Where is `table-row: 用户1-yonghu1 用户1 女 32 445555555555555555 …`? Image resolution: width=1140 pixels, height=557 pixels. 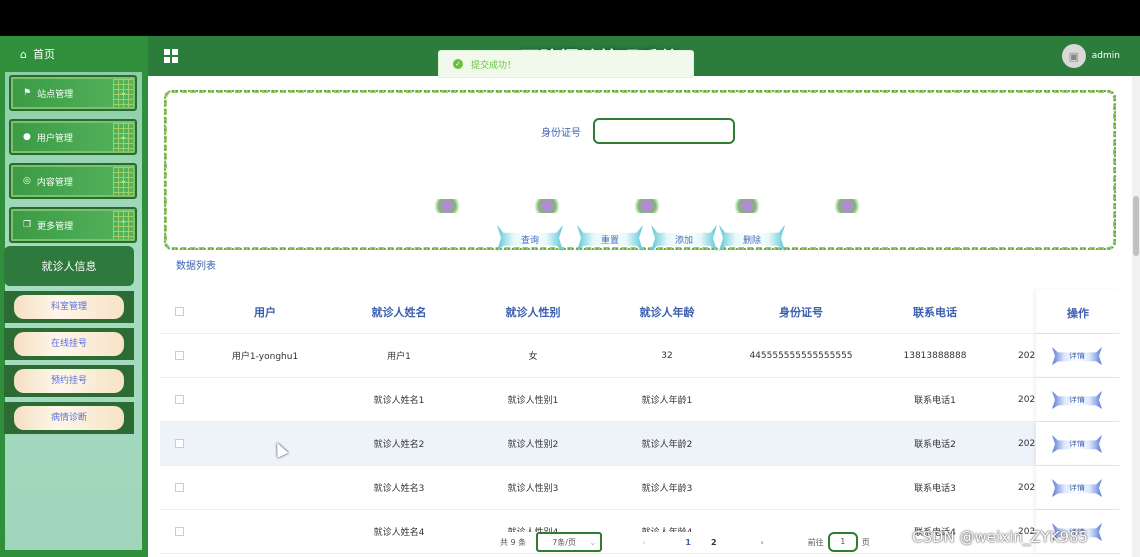
table-row: 用户1-yonghu1 用户1 女 32 445555555555555555 … is located at coordinates (640, 356).